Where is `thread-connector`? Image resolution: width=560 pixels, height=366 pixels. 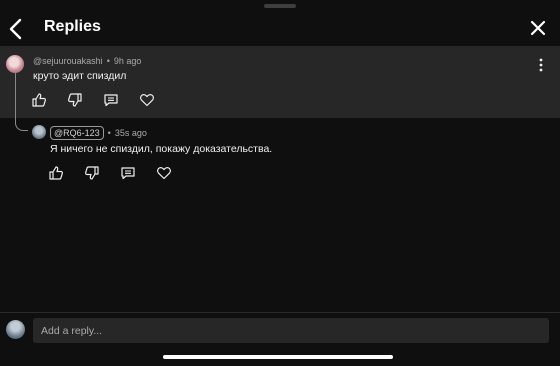 thread-connector is located at coordinates (21, 102).